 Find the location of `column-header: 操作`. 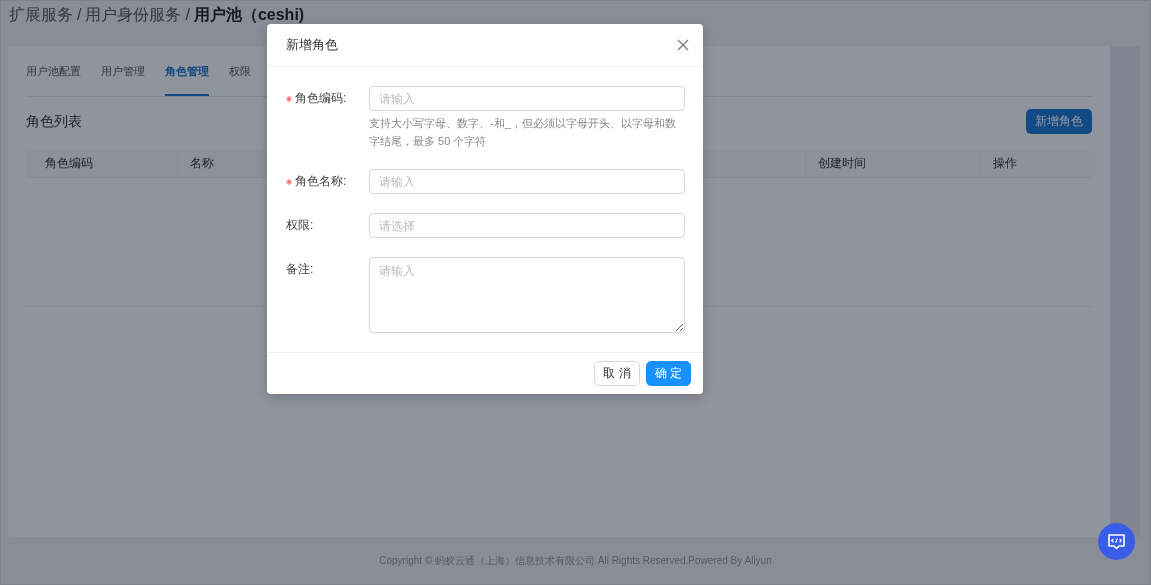

column-header: 操作 is located at coordinates (1036, 163).